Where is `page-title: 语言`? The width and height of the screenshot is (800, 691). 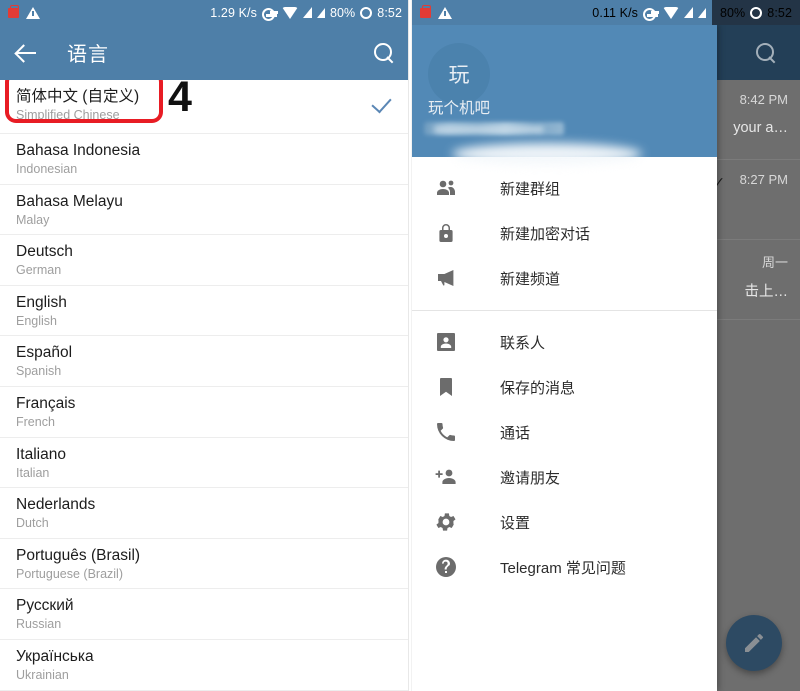 page-title: 语言 is located at coordinates (88, 55).